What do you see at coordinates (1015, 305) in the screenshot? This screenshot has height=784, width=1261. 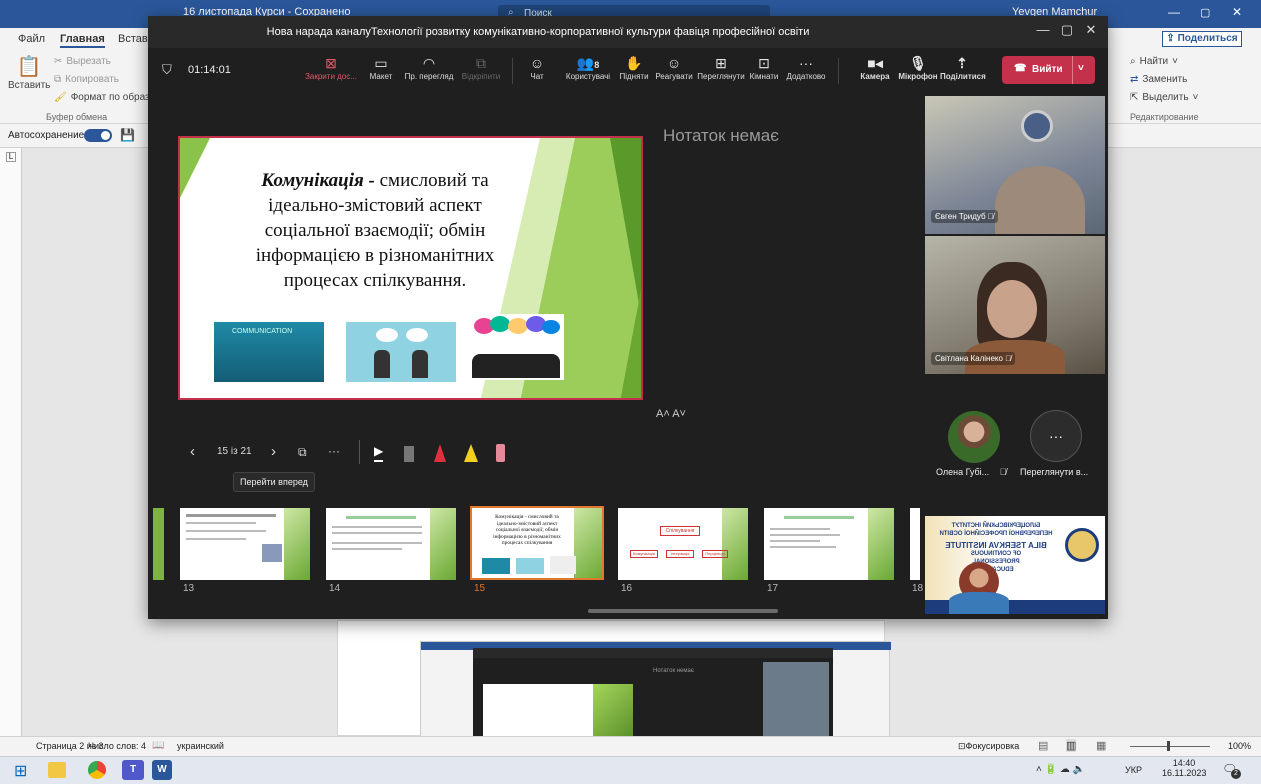 I see `video-tile-2: Світлана Калінеко 🎙̸` at bounding box center [1015, 305].